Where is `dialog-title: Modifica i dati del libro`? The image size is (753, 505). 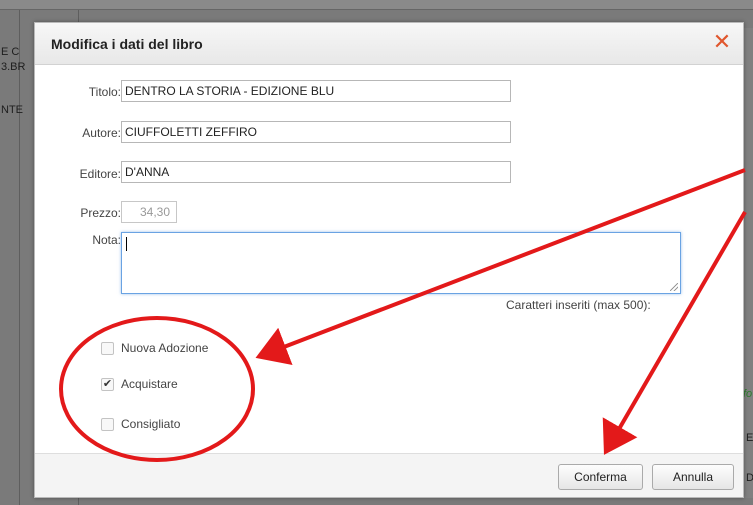 dialog-title: Modifica i dati del libro is located at coordinates (127, 44).